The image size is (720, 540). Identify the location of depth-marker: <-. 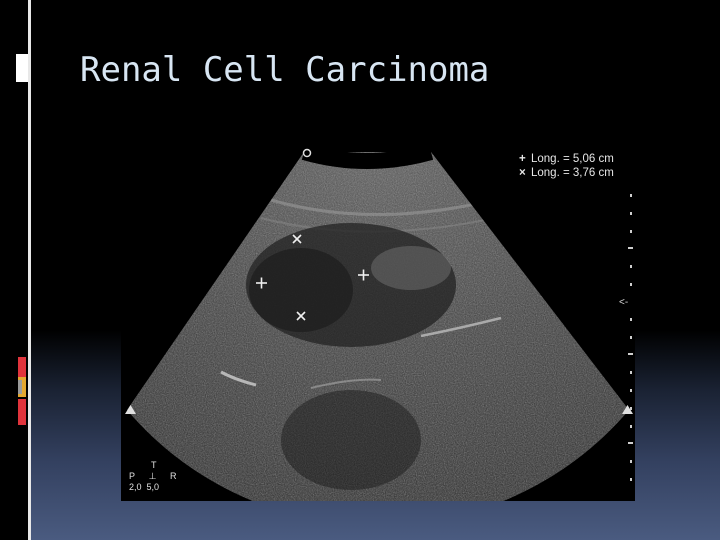
(624, 302).